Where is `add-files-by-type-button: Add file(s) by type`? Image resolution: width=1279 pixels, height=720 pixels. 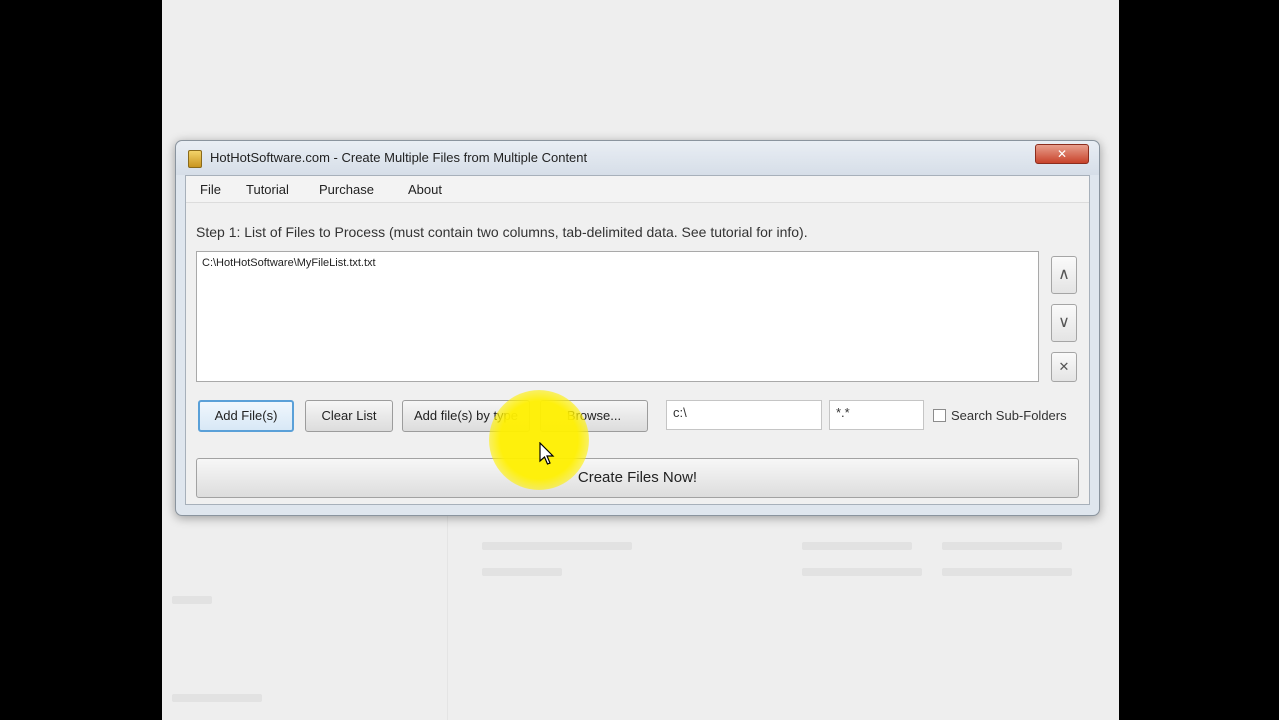 add-files-by-type-button: Add file(s) by type is located at coordinates (466, 416).